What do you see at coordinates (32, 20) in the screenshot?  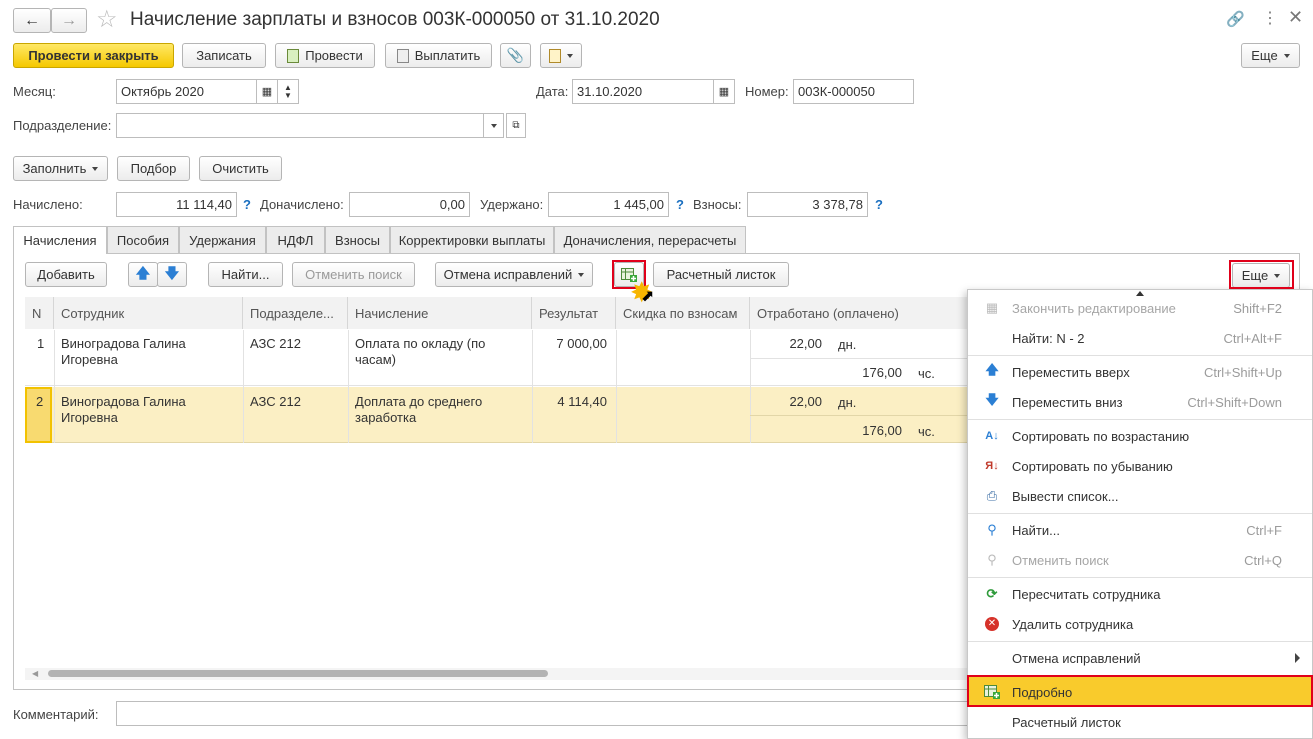 I see `back-button: ←` at bounding box center [32, 20].